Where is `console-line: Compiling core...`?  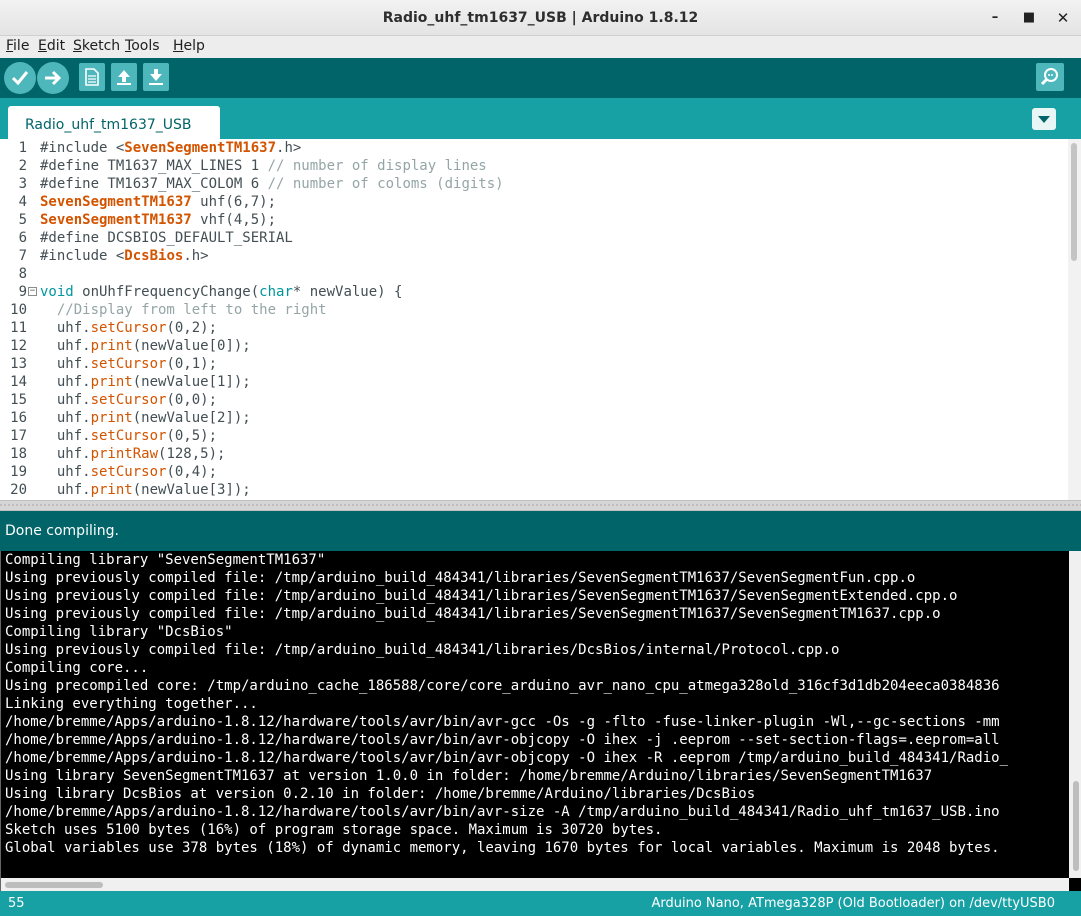
console-line: Compiling core... is located at coordinates (77, 668).